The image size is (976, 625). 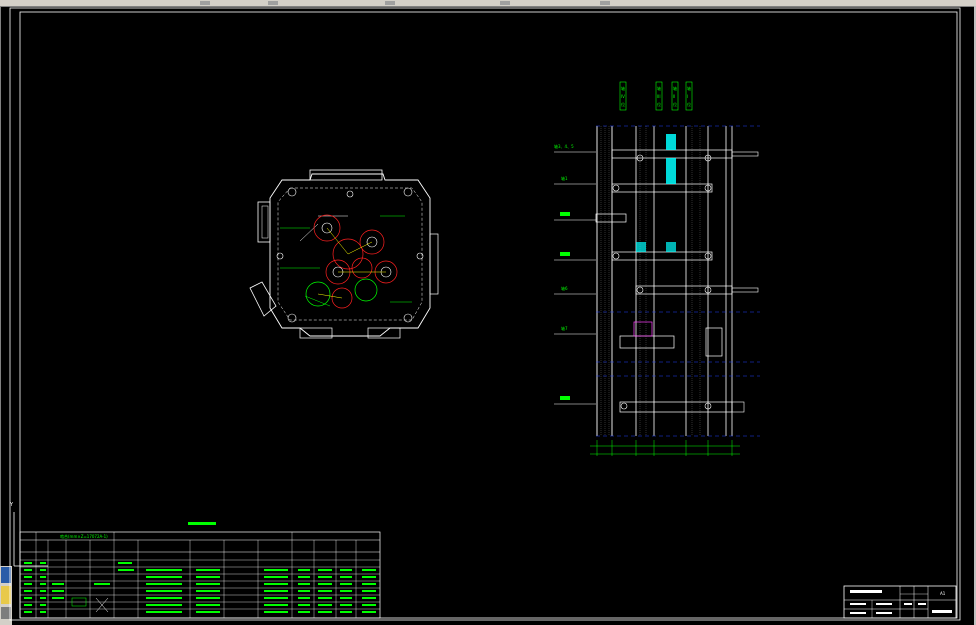 What do you see at coordinates (675, 290) in the screenshot?
I see `gearbox-section-view` at bounding box center [675, 290].